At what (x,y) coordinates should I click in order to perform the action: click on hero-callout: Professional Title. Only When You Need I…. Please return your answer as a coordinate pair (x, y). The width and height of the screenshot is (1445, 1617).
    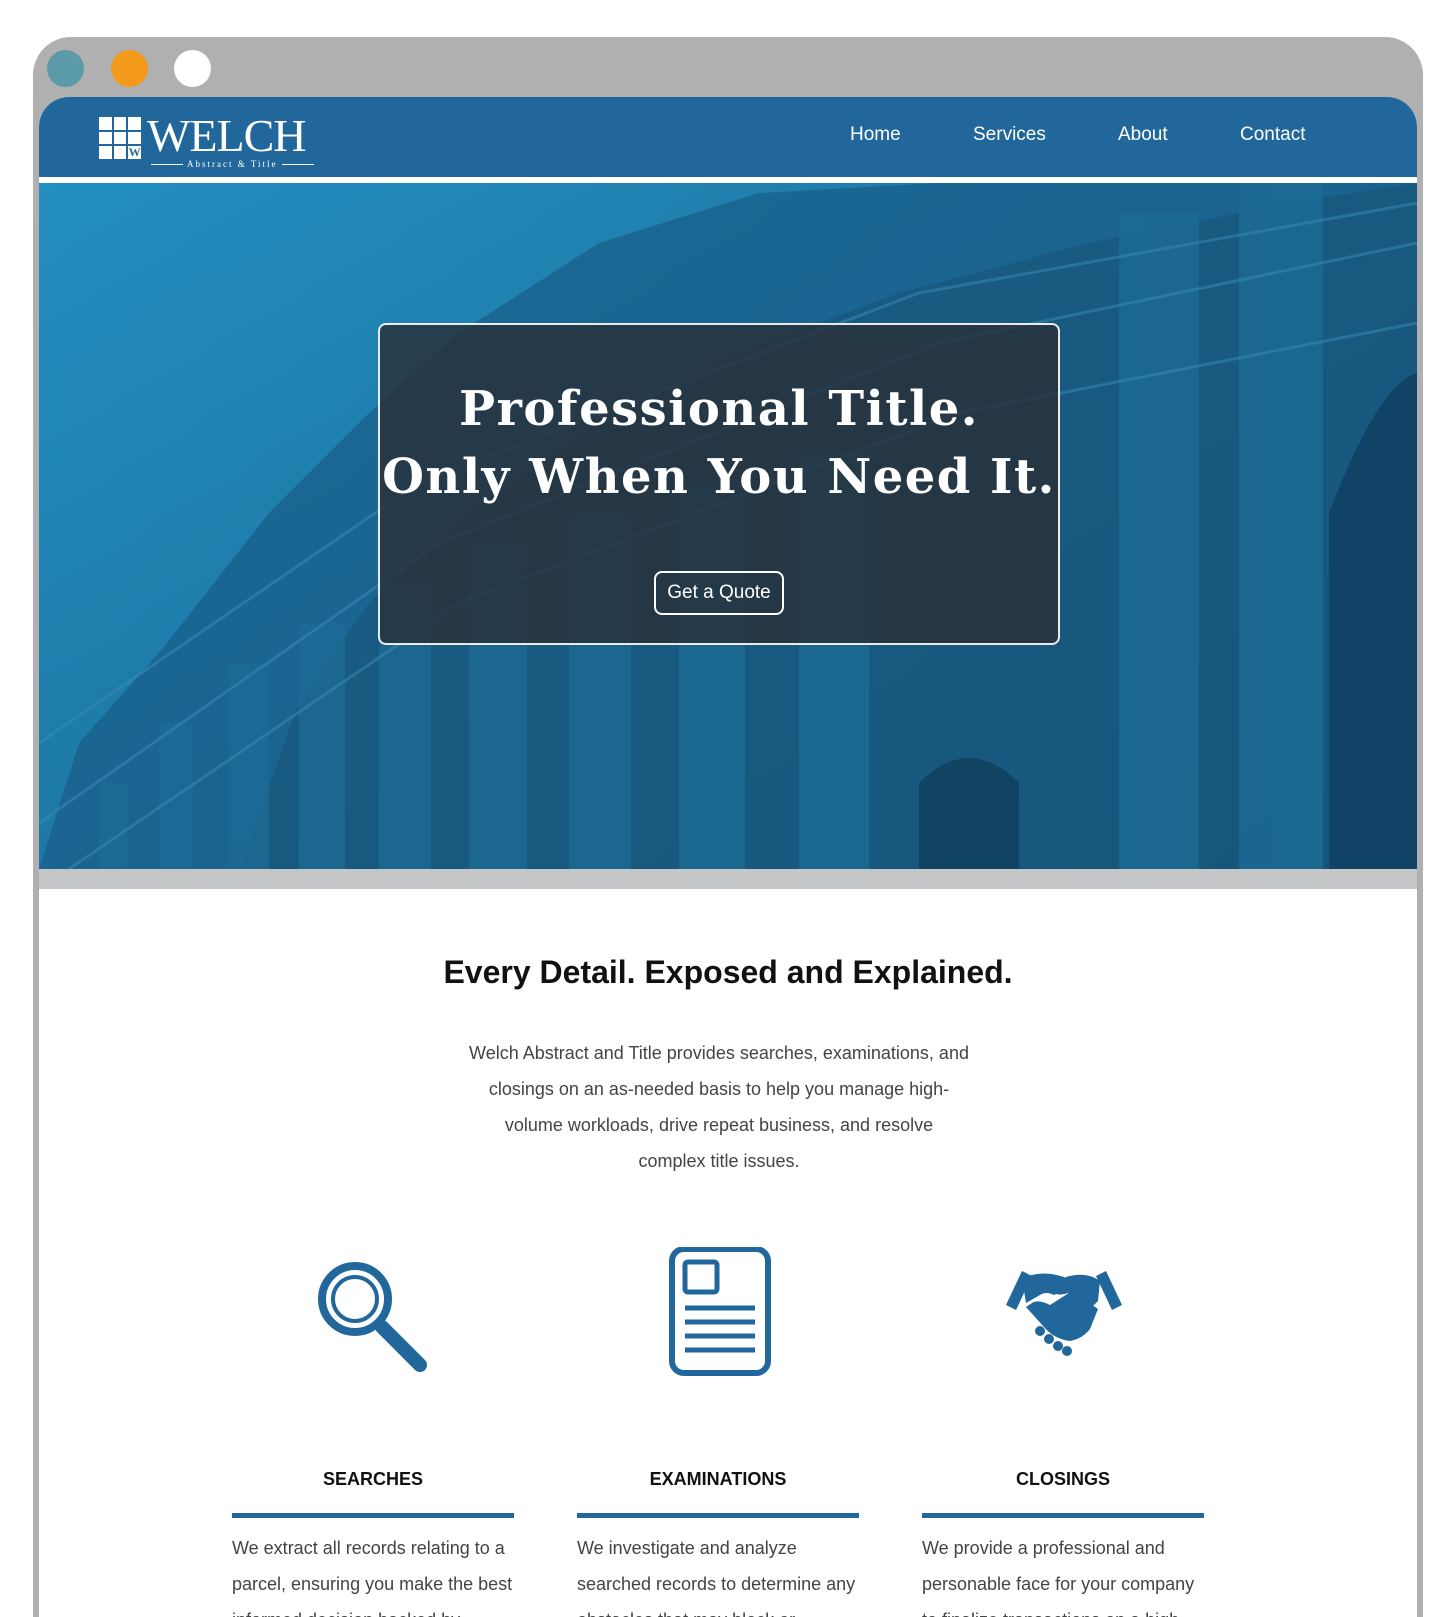
    Looking at the image, I should click on (719, 484).